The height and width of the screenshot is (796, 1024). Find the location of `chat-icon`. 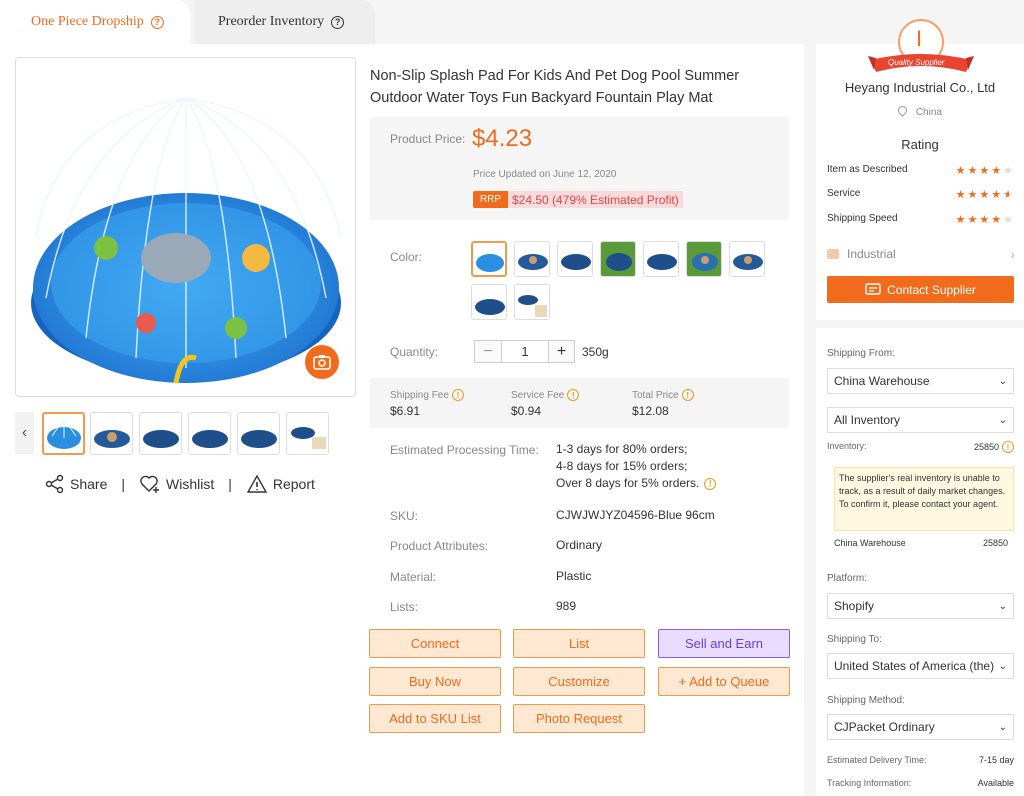

chat-icon is located at coordinates (873, 288).